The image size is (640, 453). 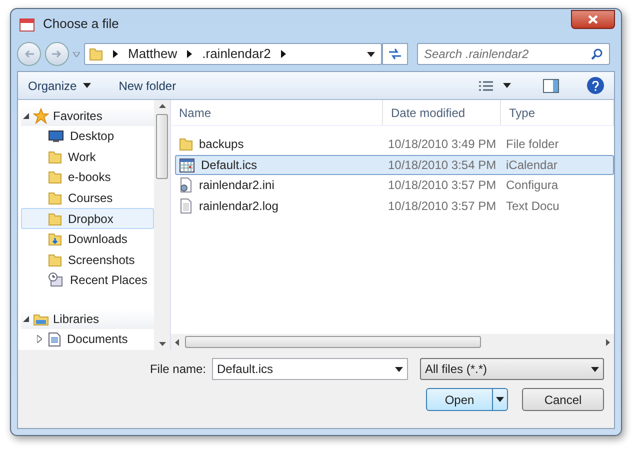 I want to click on breadcrumb-item: .rainlendar2, so click(x=236, y=54).